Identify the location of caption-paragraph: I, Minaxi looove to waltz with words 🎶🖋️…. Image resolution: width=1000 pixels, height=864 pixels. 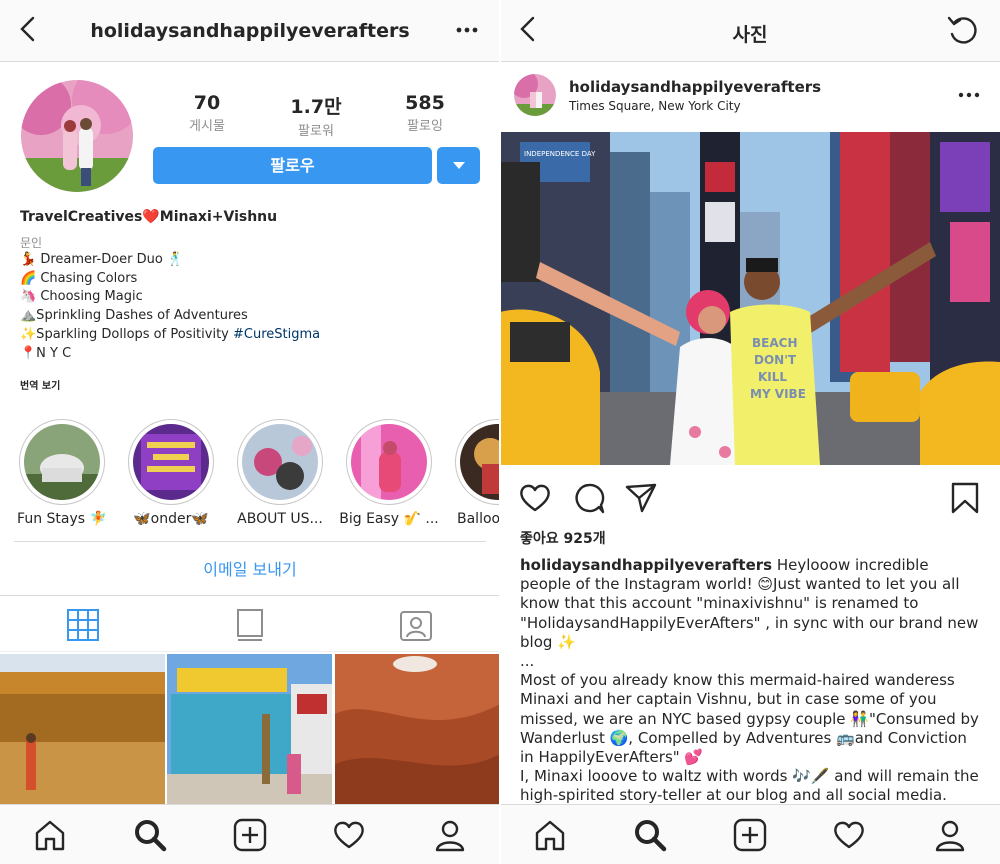
(749, 785).